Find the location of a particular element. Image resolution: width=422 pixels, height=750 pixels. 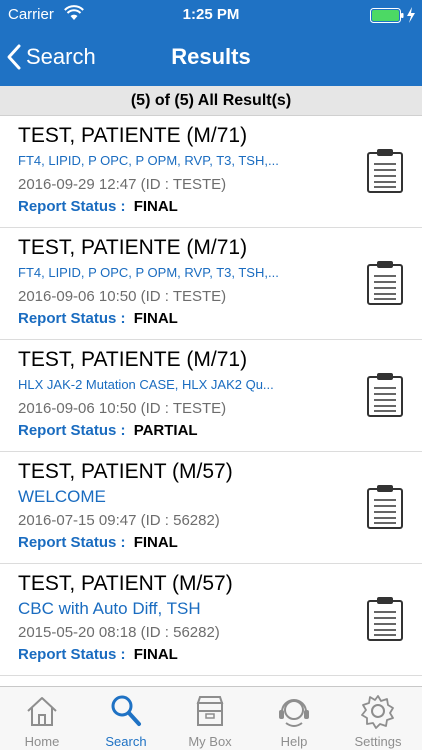

result-date-id: 2016-07-15 09:47 (ID : 56282) is located at coordinates (119, 520).